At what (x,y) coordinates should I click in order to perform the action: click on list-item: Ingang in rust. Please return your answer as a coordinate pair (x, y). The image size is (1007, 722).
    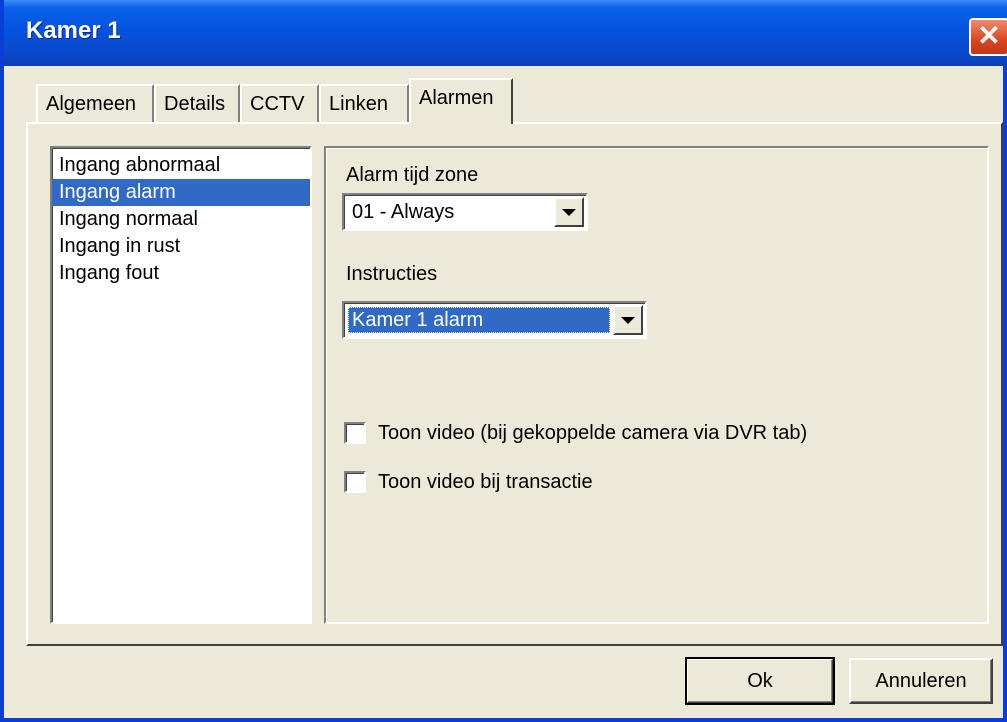
    Looking at the image, I should click on (181, 246).